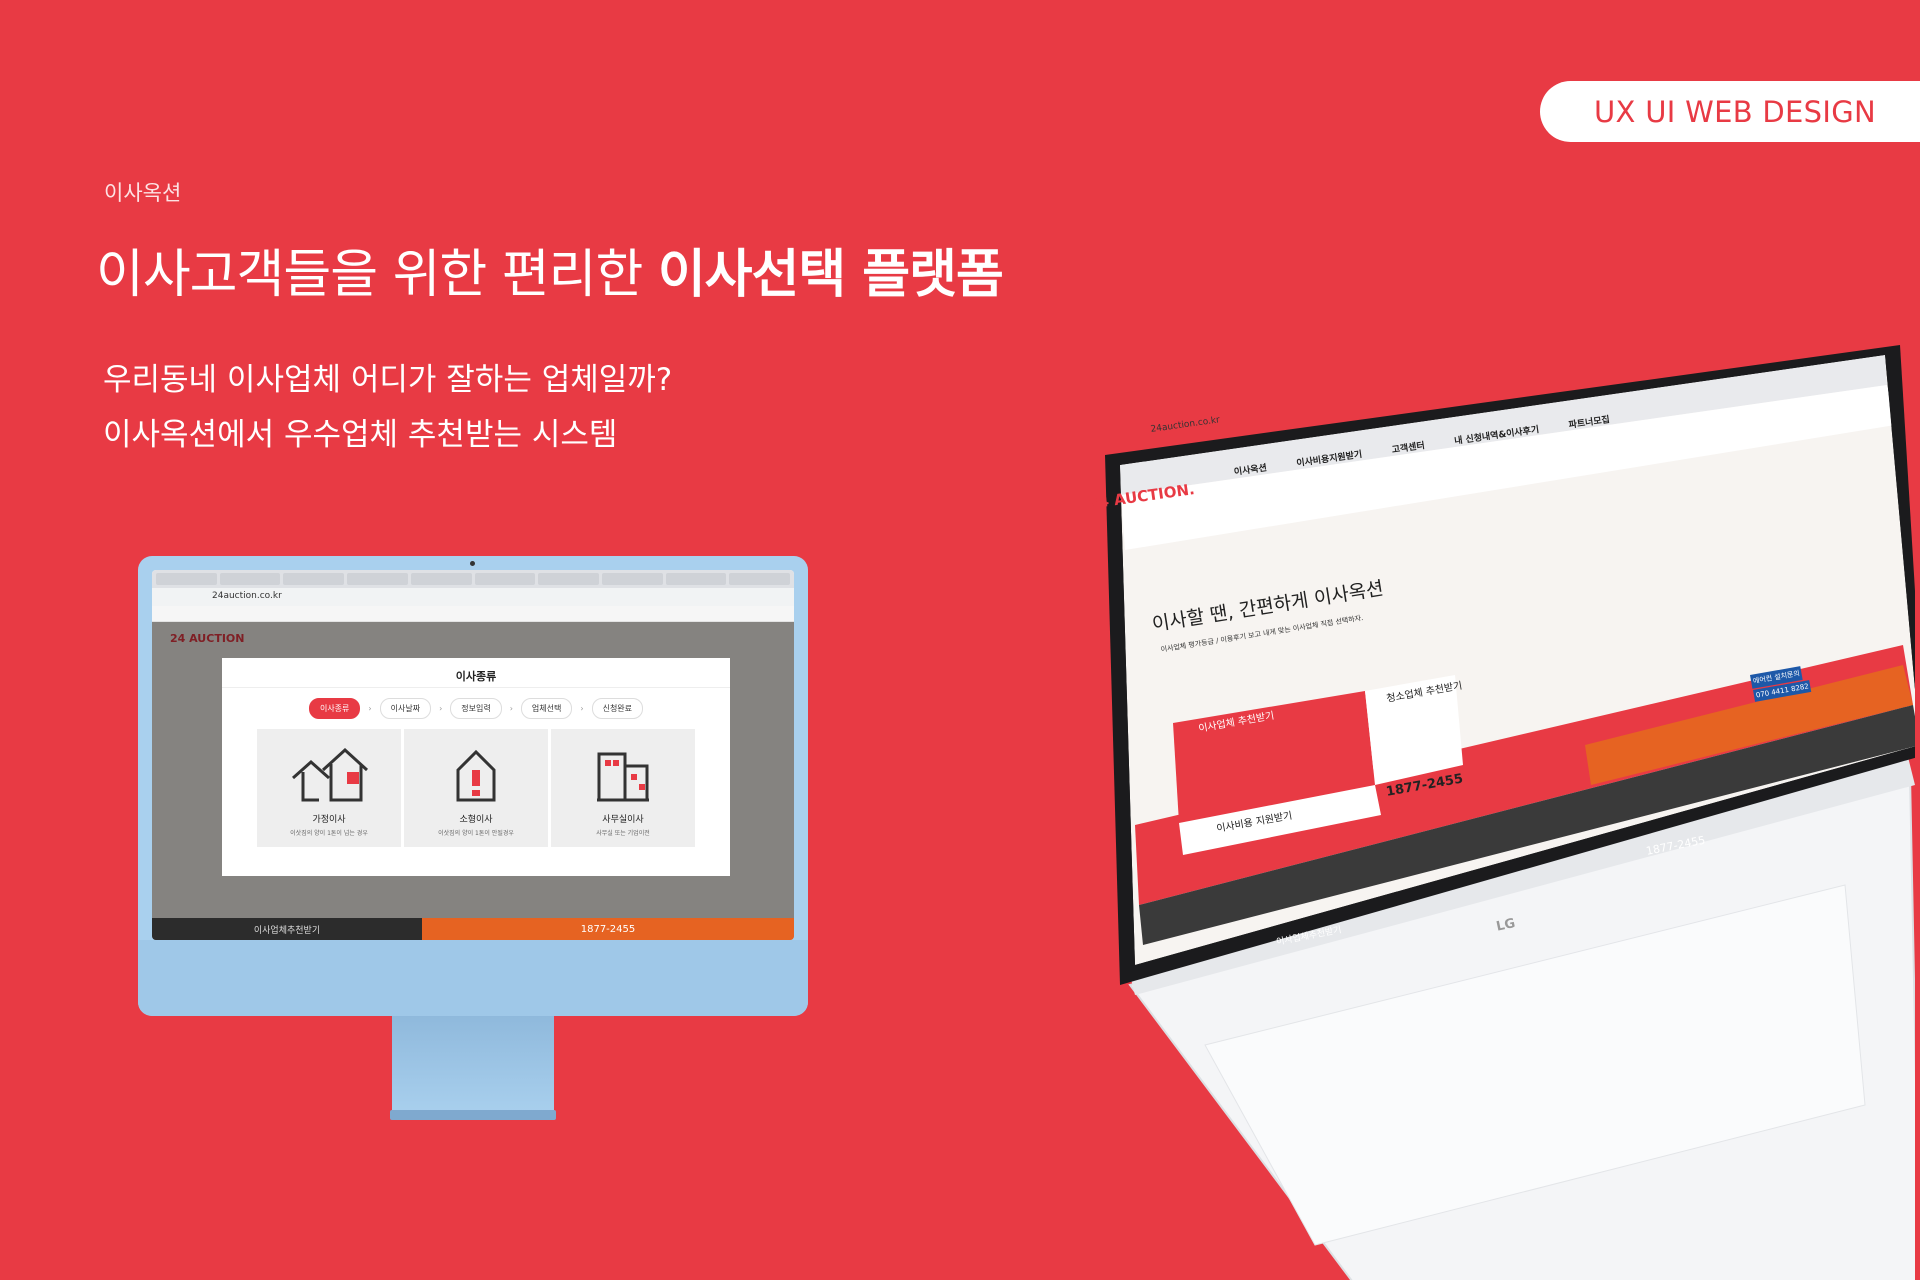  Describe the element at coordinates (608, 929) in the screenshot. I see `bottom-phone: 1877-2455` at that location.